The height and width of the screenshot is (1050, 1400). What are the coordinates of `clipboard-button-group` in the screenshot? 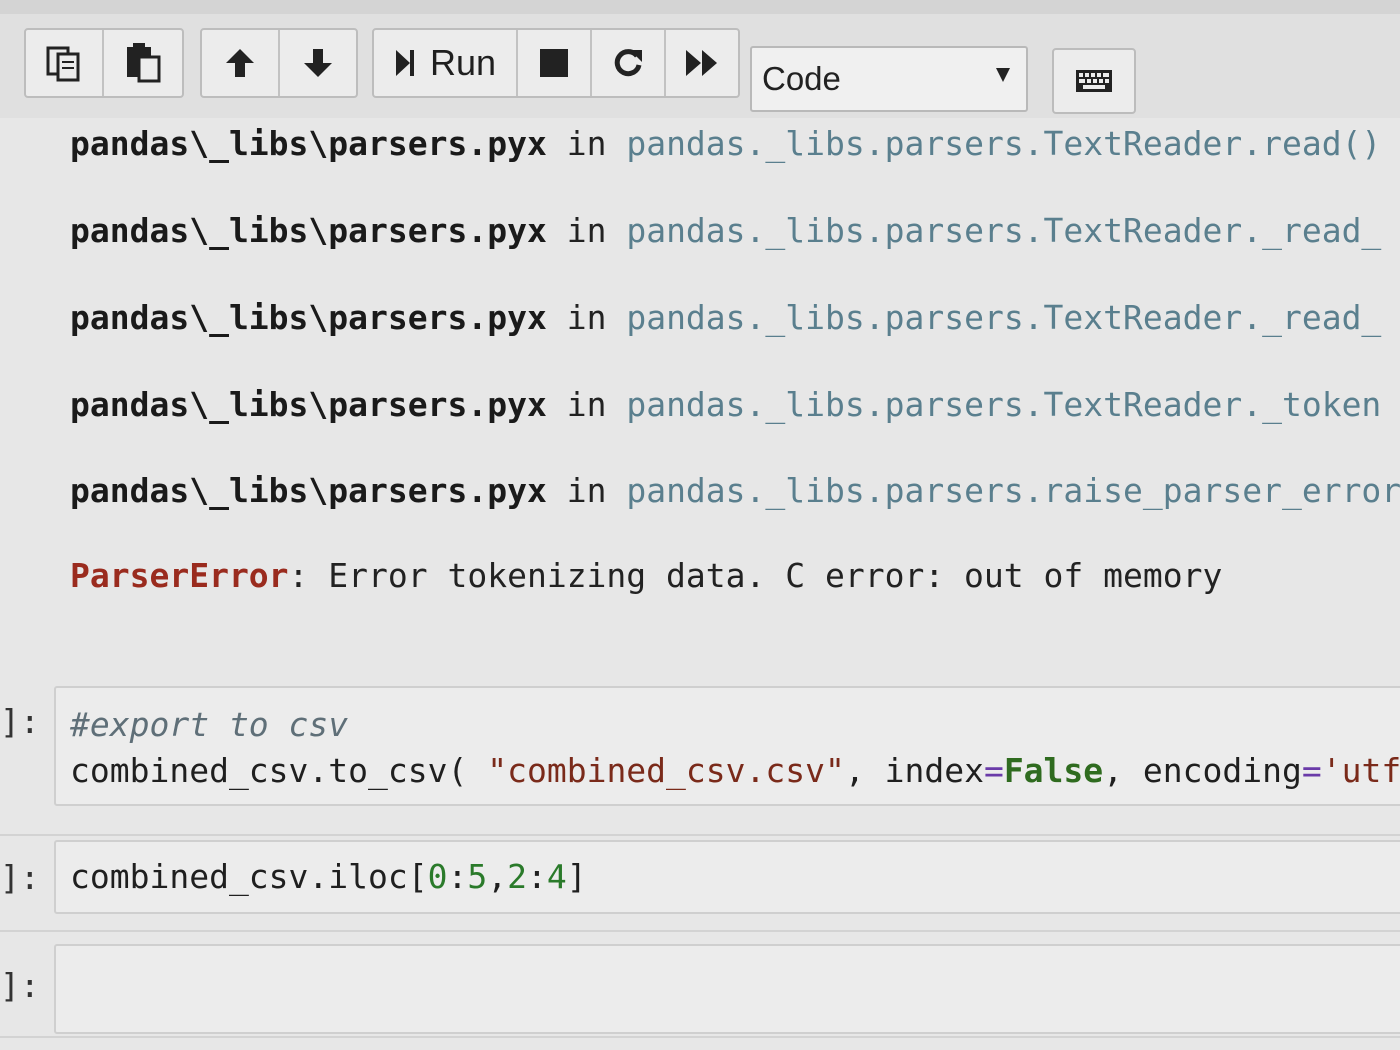 It's located at (104, 63).